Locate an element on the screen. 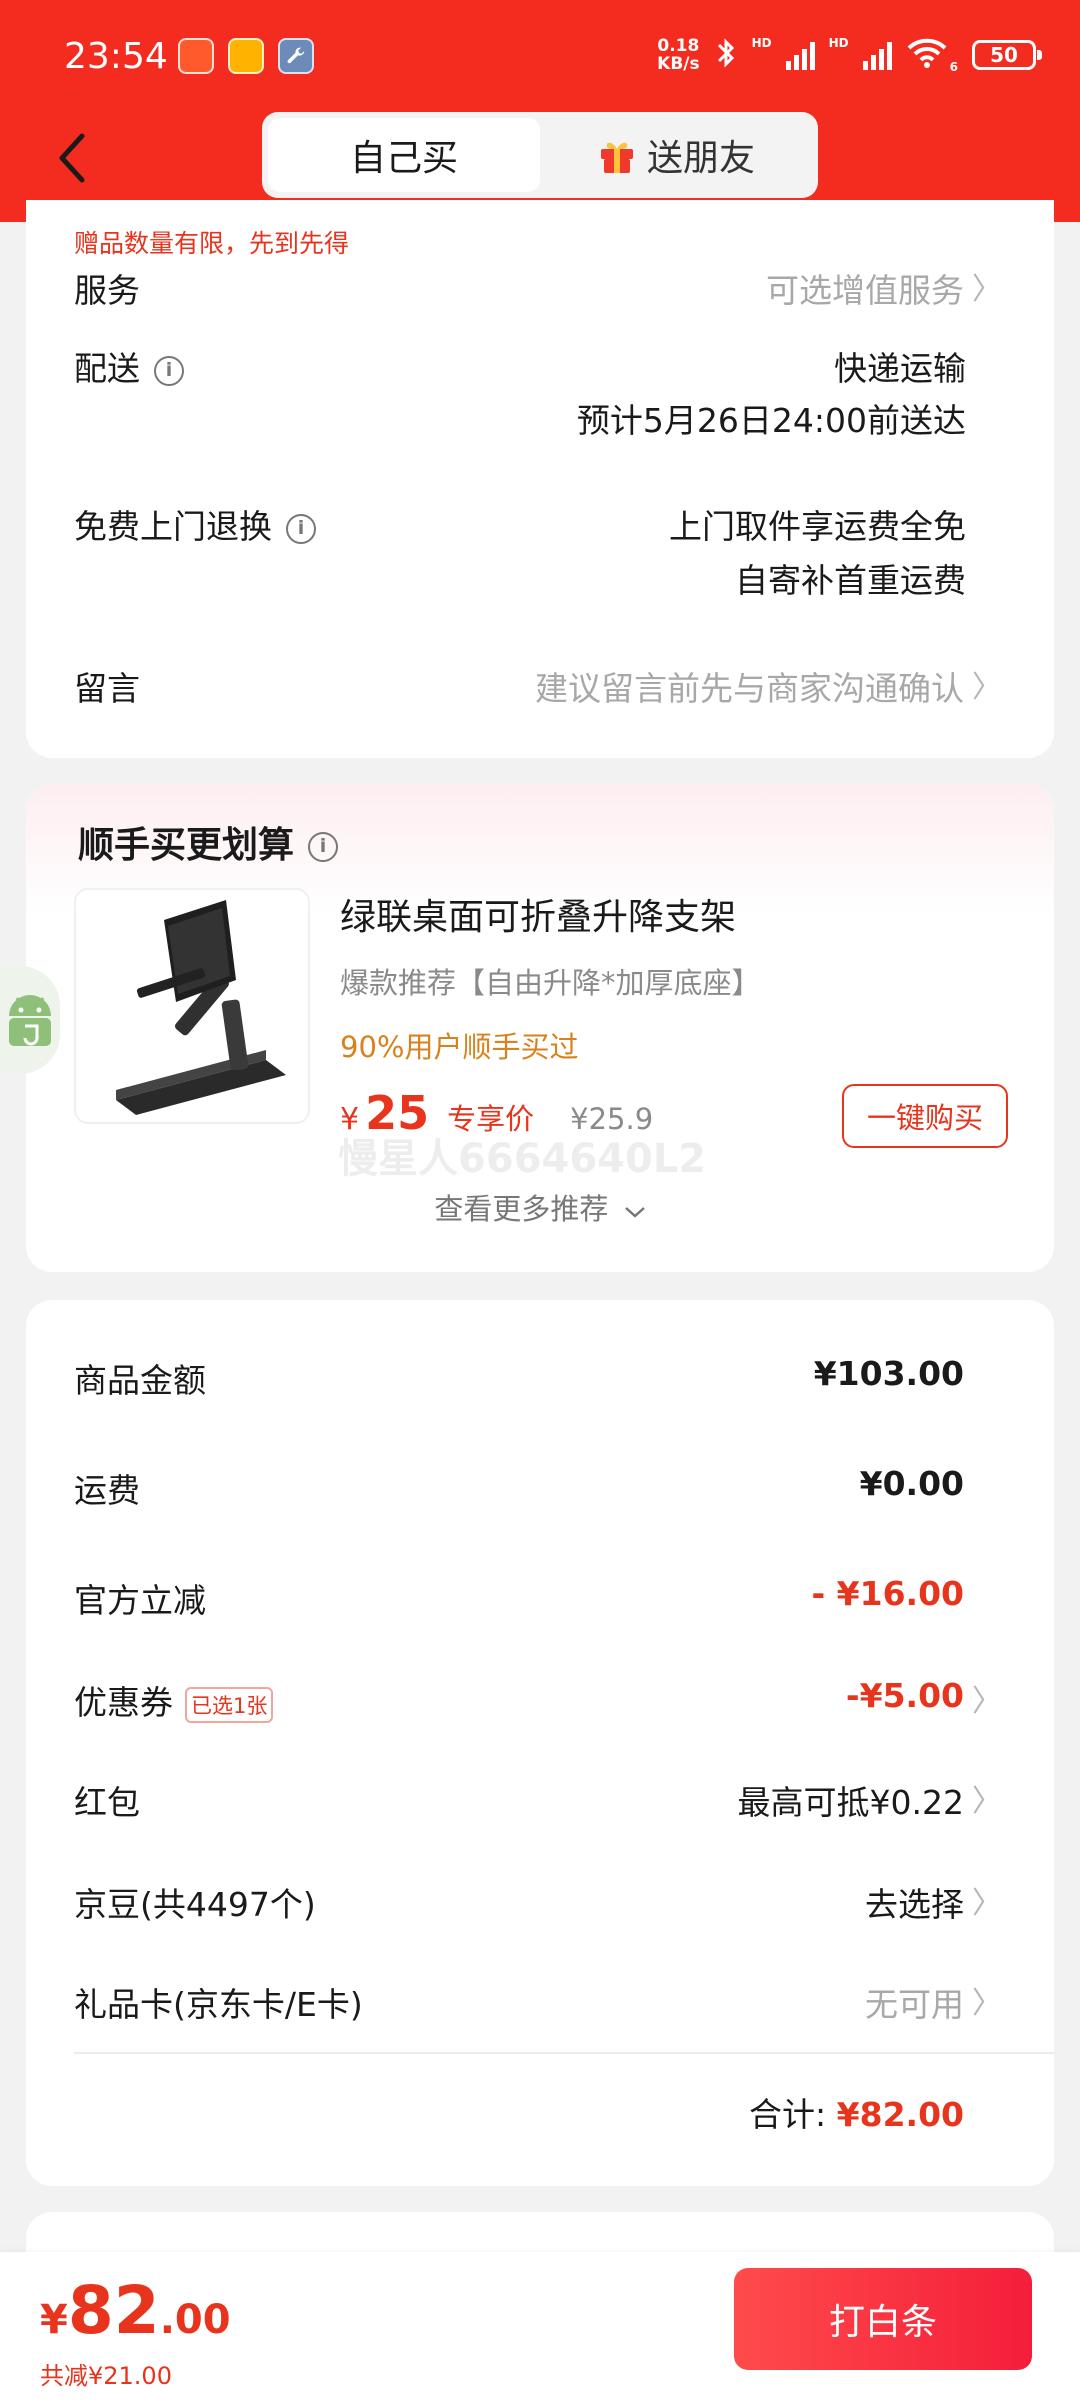  return-label-wrap: 免费上门退换 i is located at coordinates (195, 524).